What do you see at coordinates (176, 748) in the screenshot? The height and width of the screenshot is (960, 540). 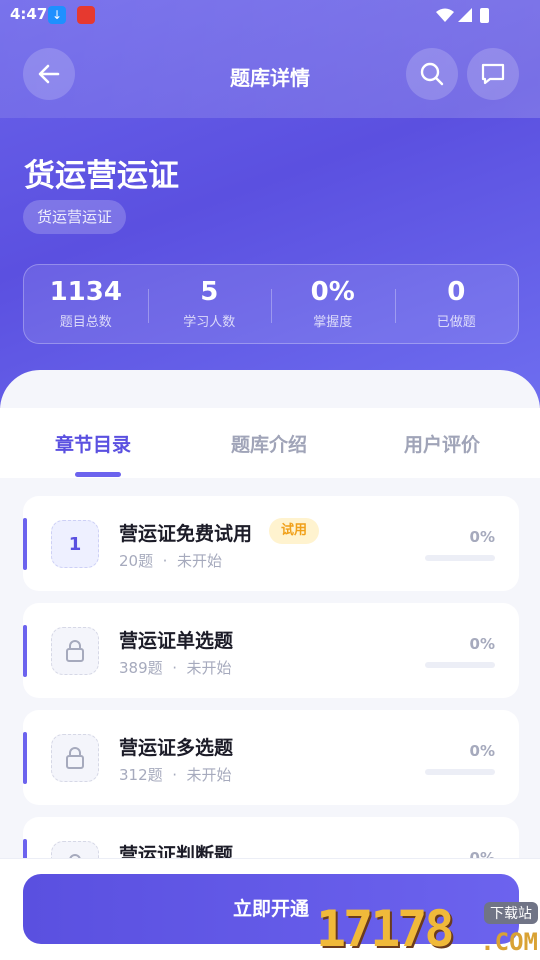 I see `chapter-title: 营运证多选题` at bounding box center [176, 748].